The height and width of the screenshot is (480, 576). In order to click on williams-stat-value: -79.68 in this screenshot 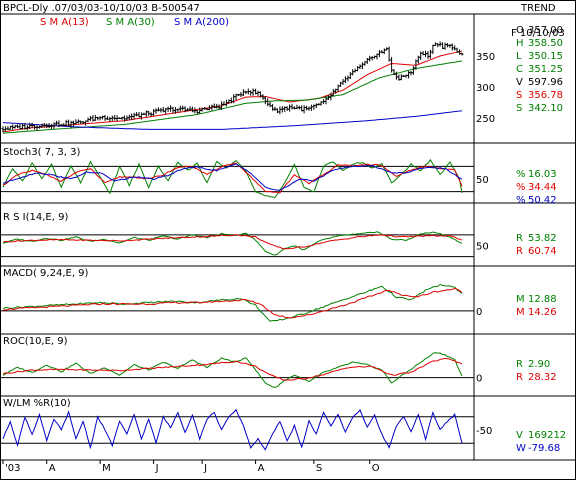, I will do `click(544, 448)`.